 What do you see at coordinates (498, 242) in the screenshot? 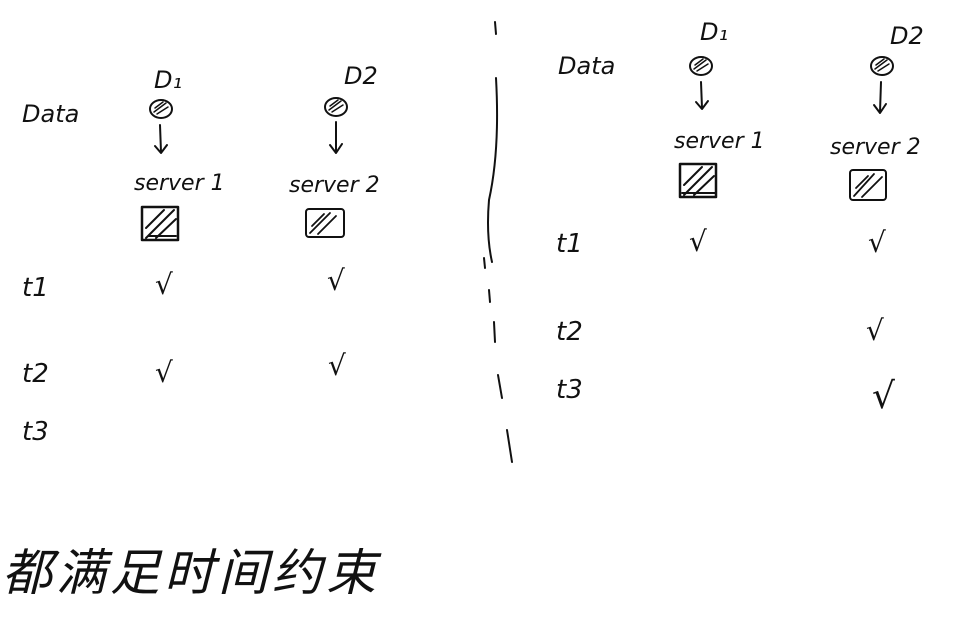
I see `panel-divider` at bounding box center [498, 242].